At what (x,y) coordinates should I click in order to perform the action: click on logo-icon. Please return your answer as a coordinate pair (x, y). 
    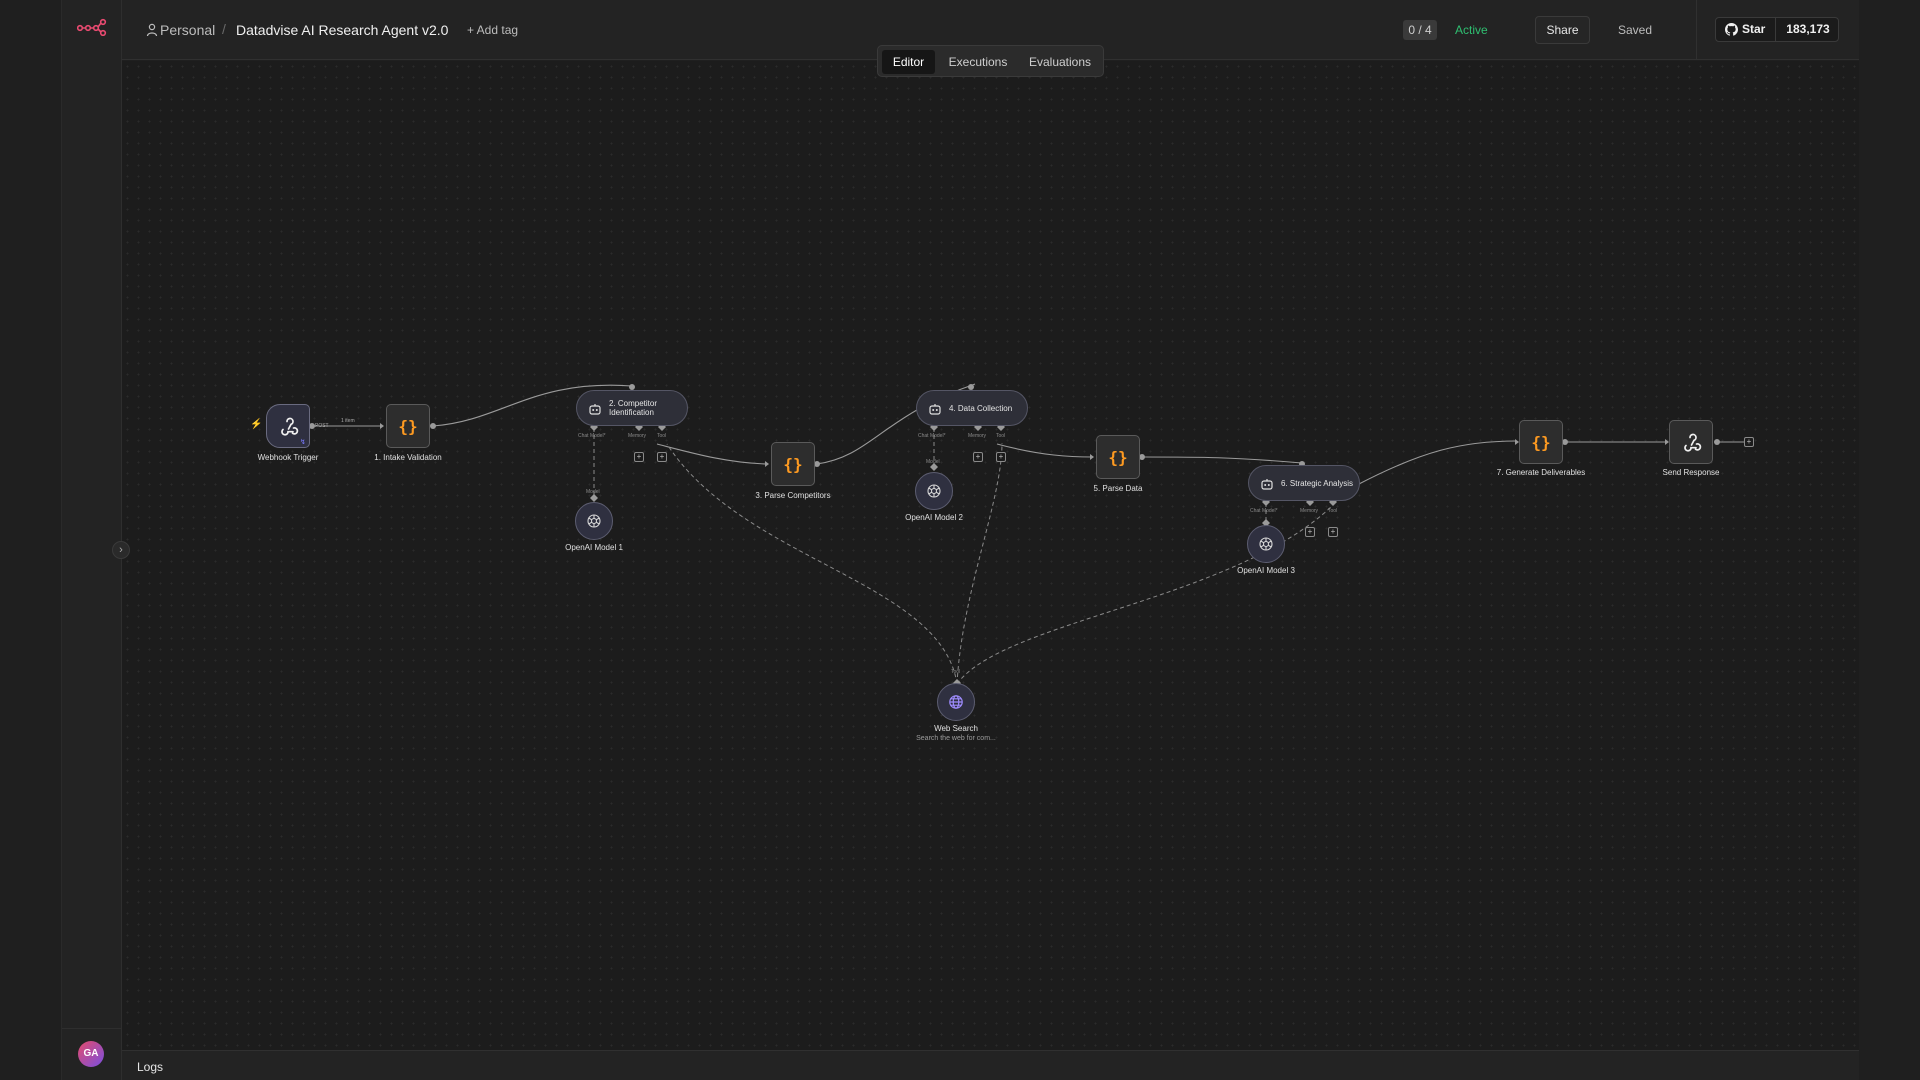
    Looking at the image, I should click on (91, 27).